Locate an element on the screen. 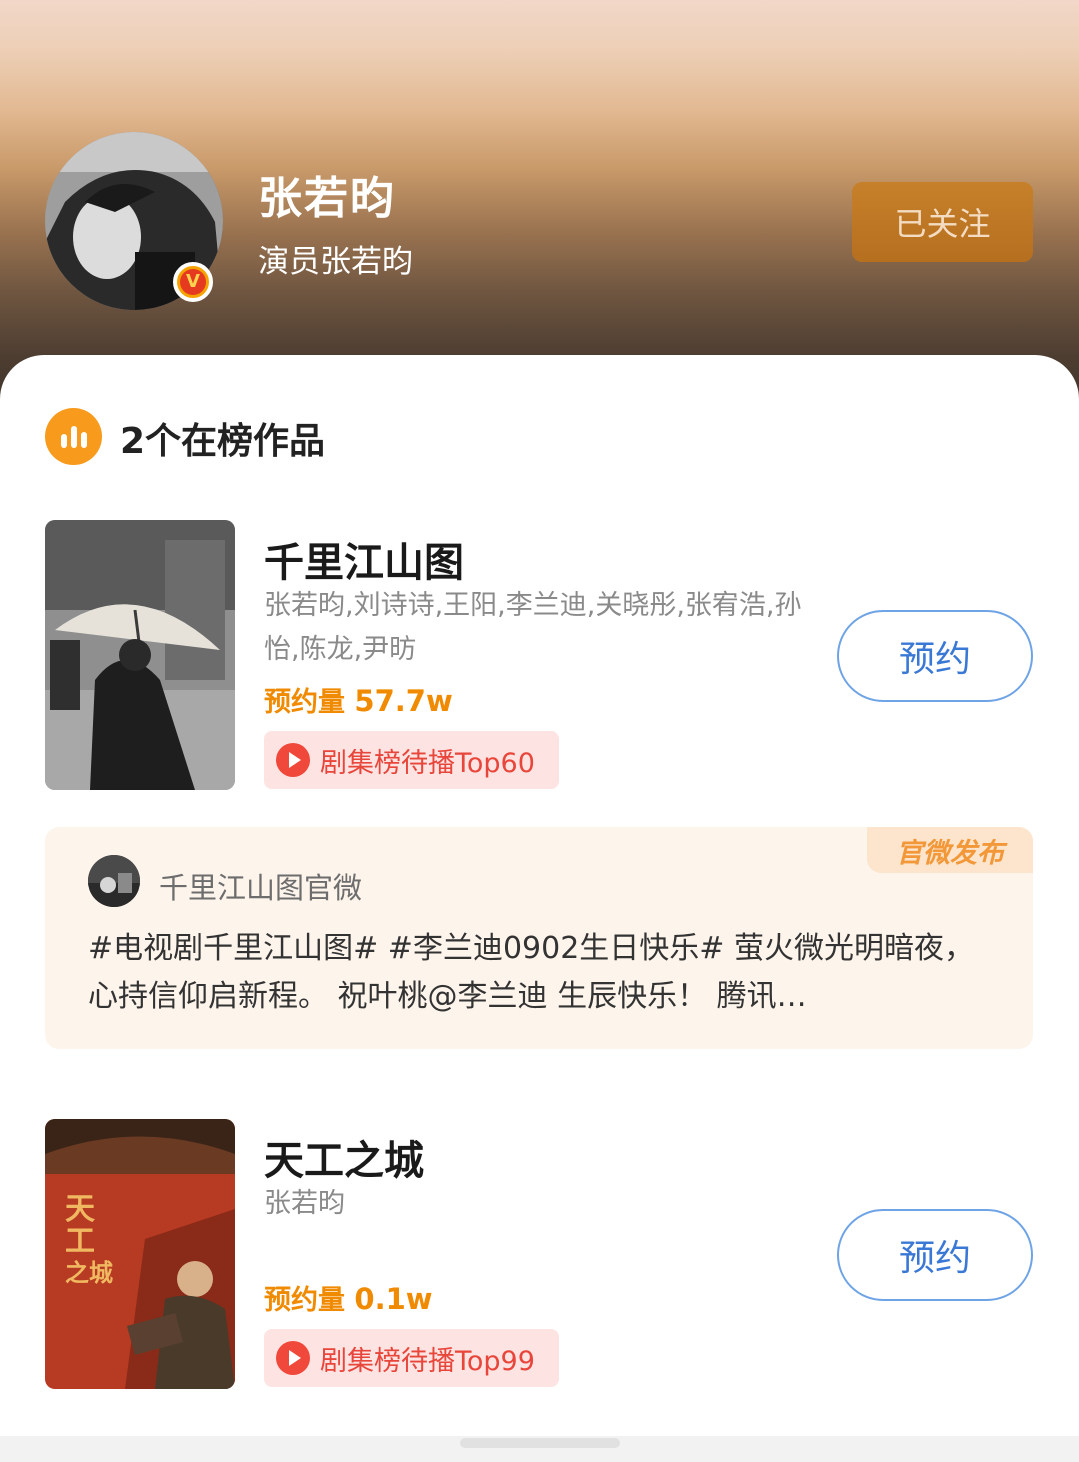 The width and height of the screenshot is (1079, 1462). svg-text: 之城 is located at coordinates (89, 1273).